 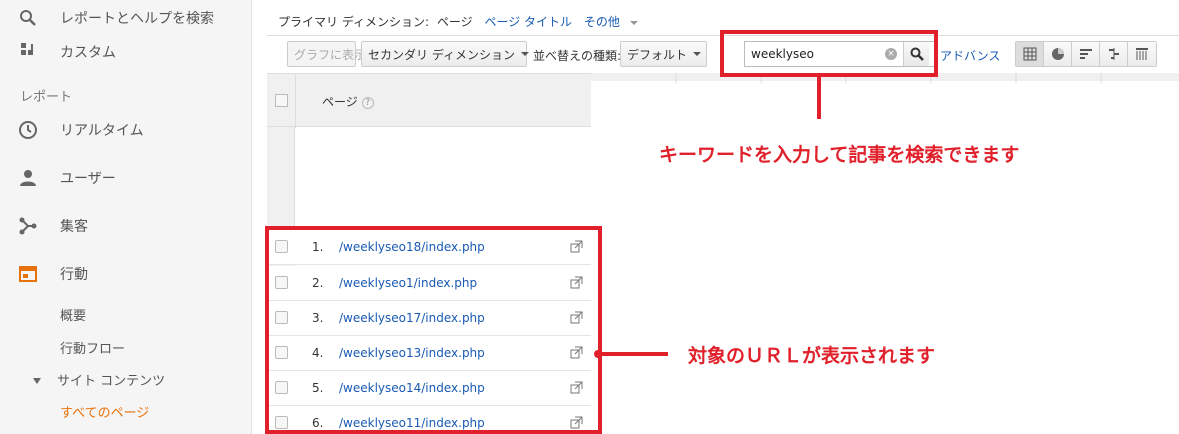 I want to click on sort-type-value: デフォルト, so click(x=657, y=54).